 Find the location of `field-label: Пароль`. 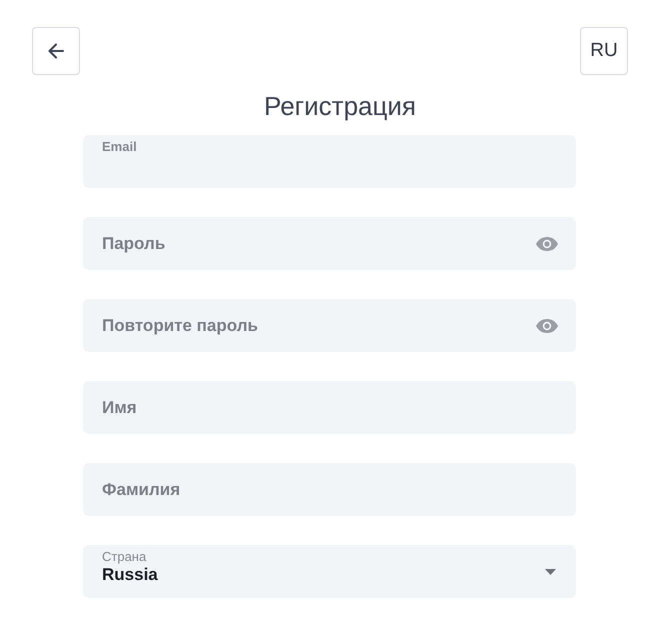

field-label: Пароль is located at coordinates (134, 244).